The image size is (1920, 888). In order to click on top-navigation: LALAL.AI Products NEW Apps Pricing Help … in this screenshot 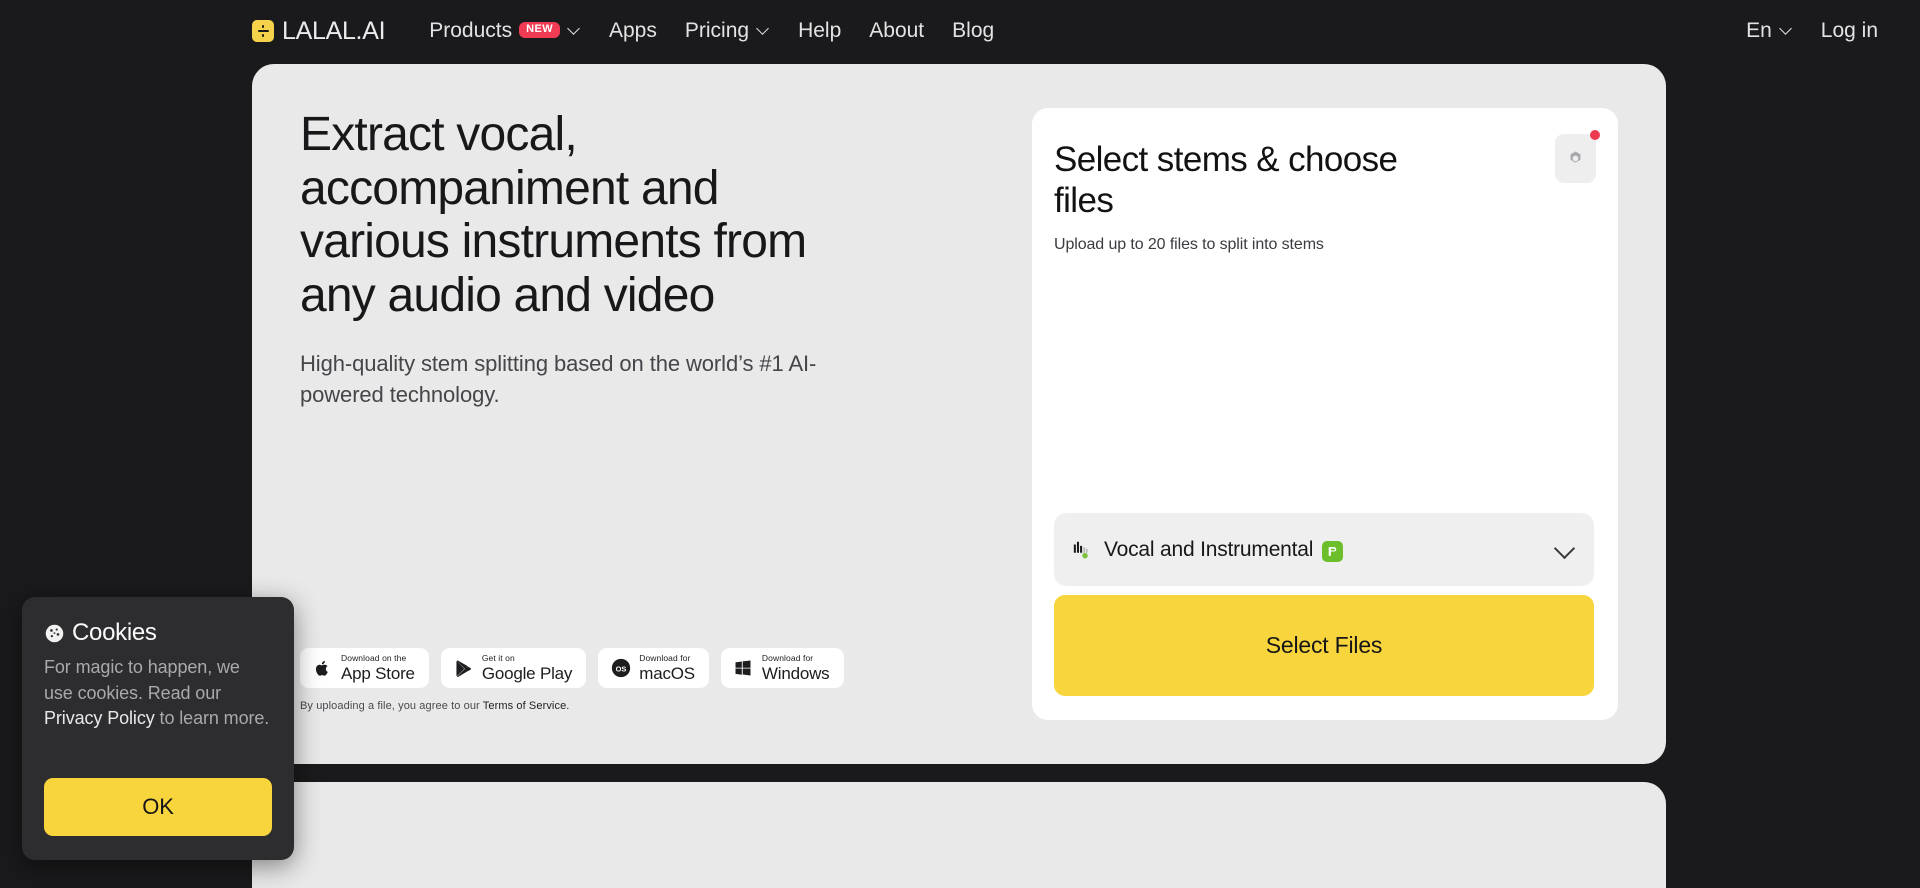, I will do `click(960, 31)`.